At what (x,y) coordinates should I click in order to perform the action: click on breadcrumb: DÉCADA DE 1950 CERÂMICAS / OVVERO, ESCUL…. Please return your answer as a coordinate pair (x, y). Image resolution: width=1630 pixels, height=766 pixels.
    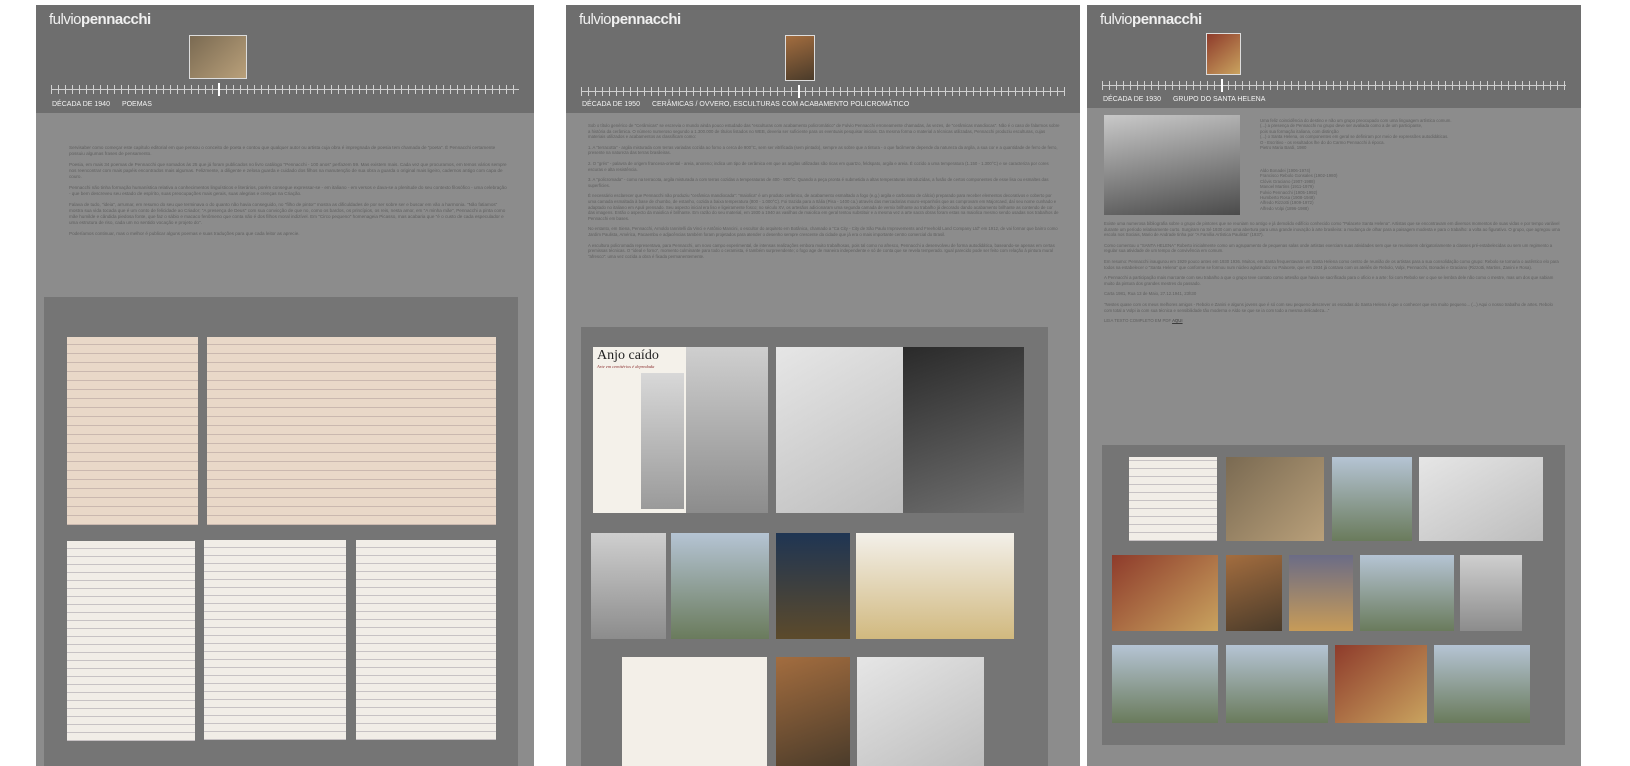
    Looking at the image, I should click on (750, 104).